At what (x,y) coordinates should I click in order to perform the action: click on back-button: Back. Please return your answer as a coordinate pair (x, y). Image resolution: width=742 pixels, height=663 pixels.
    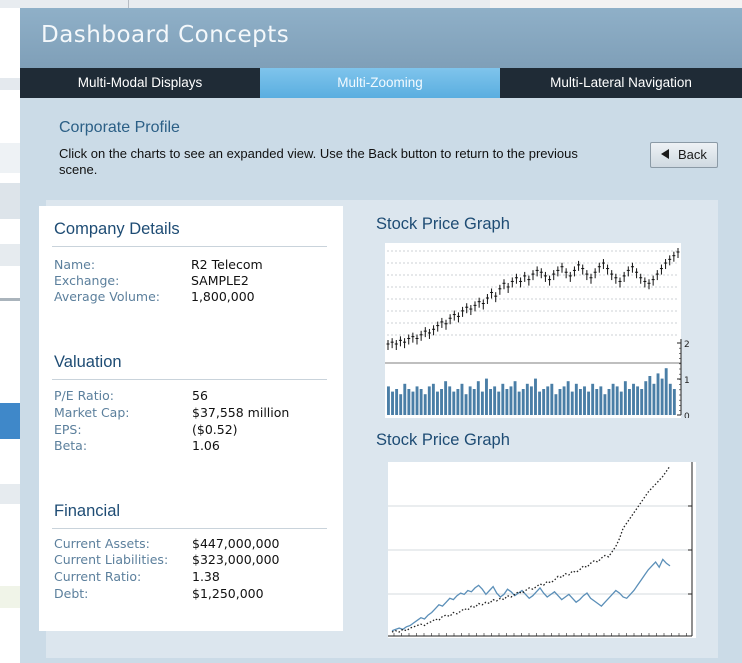
    Looking at the image, I should click on (684, 155).